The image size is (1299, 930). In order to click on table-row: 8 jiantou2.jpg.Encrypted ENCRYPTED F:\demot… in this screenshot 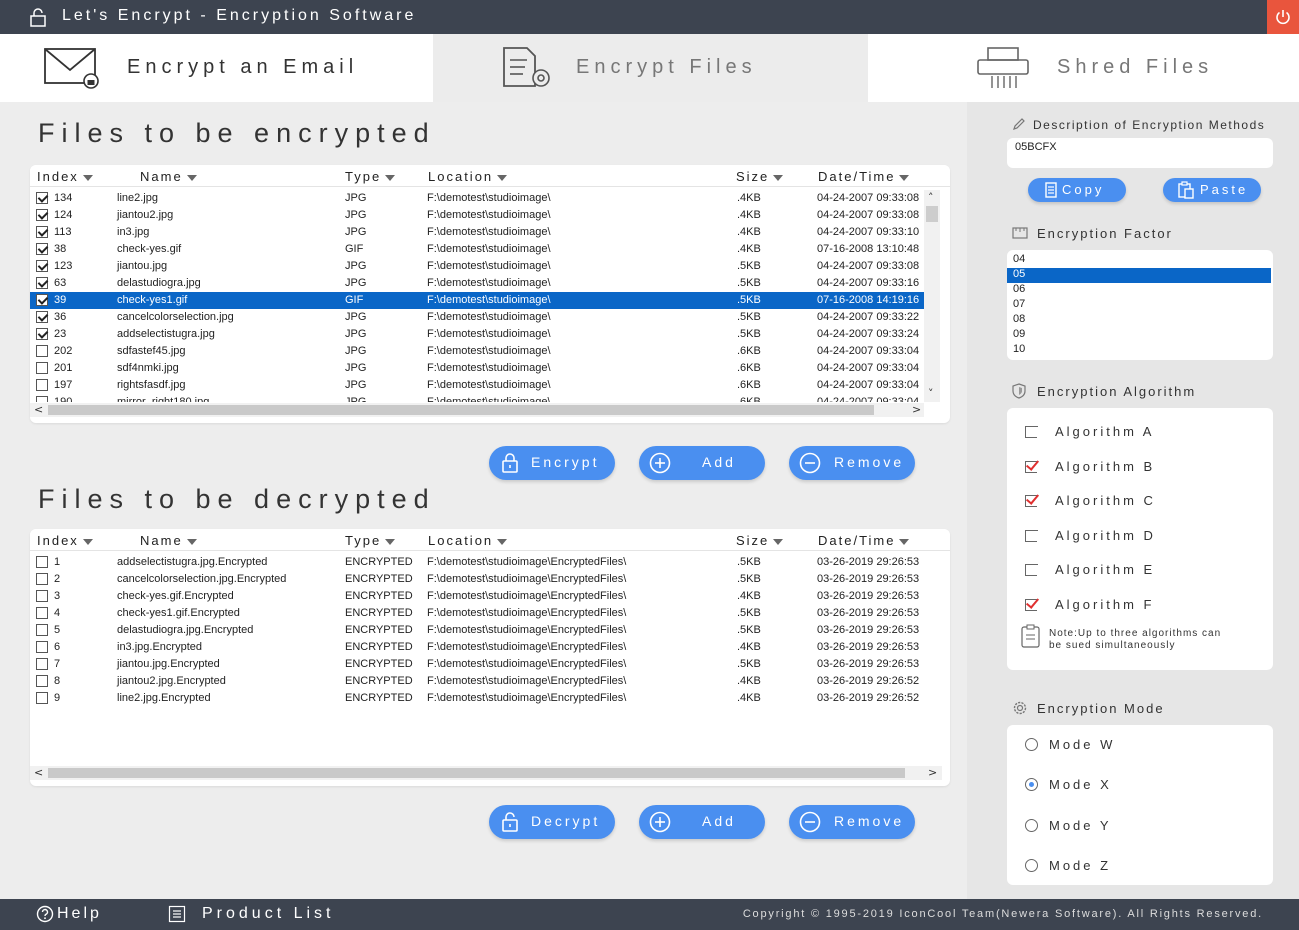, I will do `click(477, 681)`.